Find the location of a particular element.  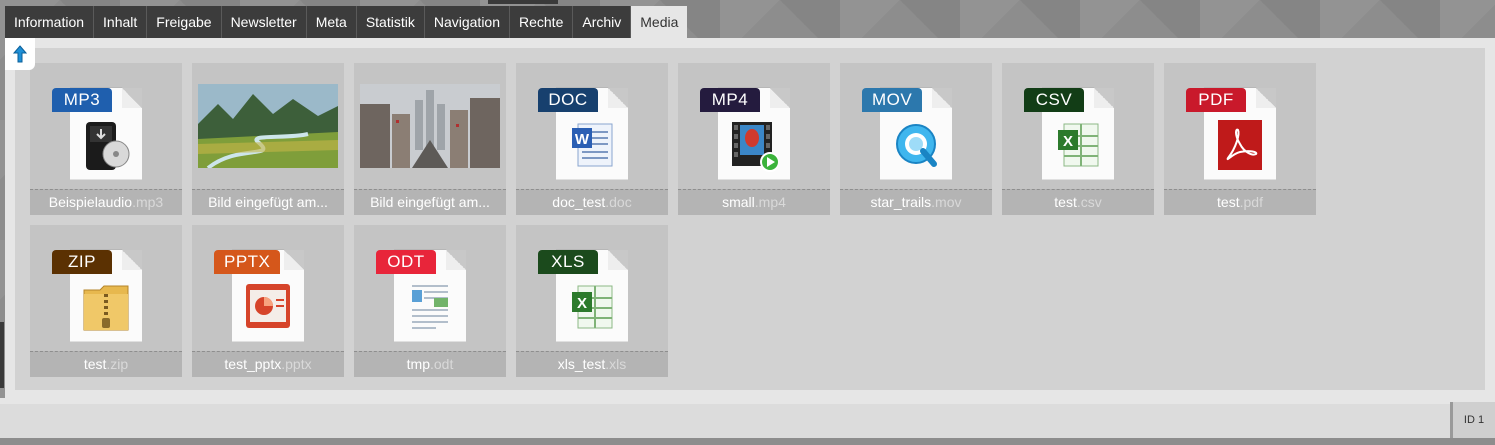

top-resize-handle is located at coordinates (523, 2).